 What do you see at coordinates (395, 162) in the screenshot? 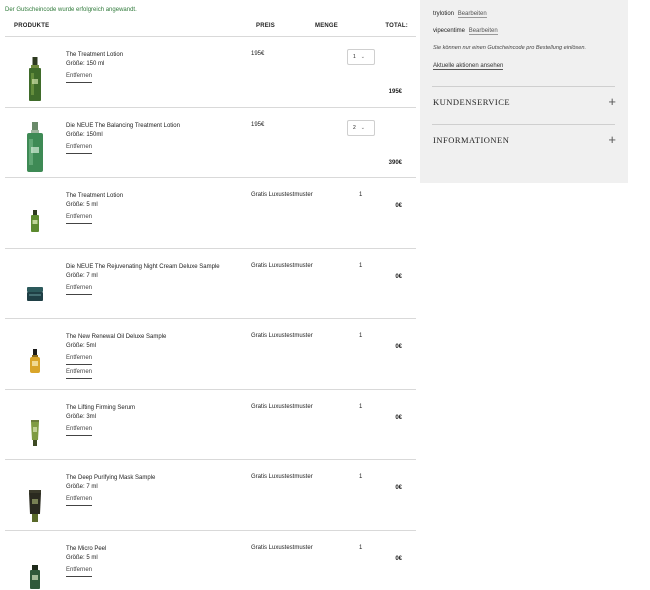
I see `product-total: 390€` at bounding box center [395, 162].